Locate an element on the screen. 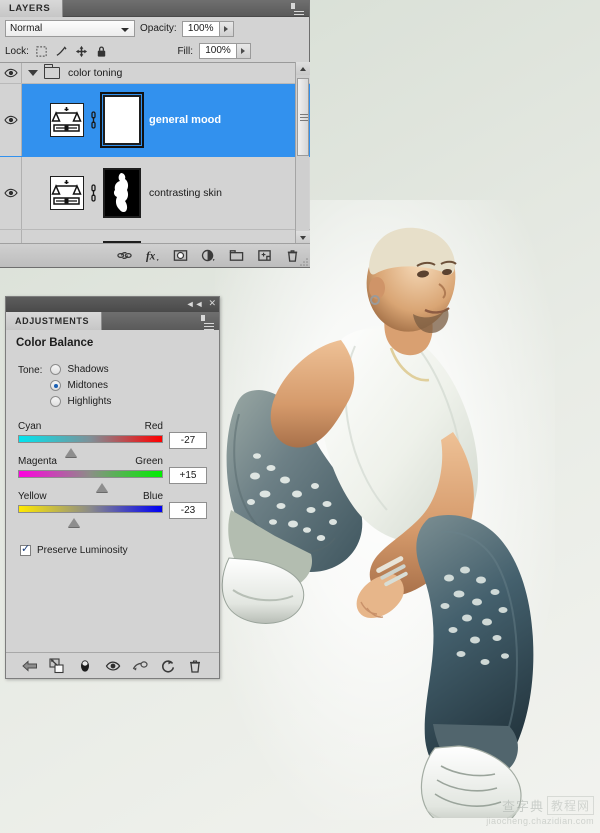 This screenshot has width=600, height=833. blend-mode-value: Normal is located at coordinates (26, 28).